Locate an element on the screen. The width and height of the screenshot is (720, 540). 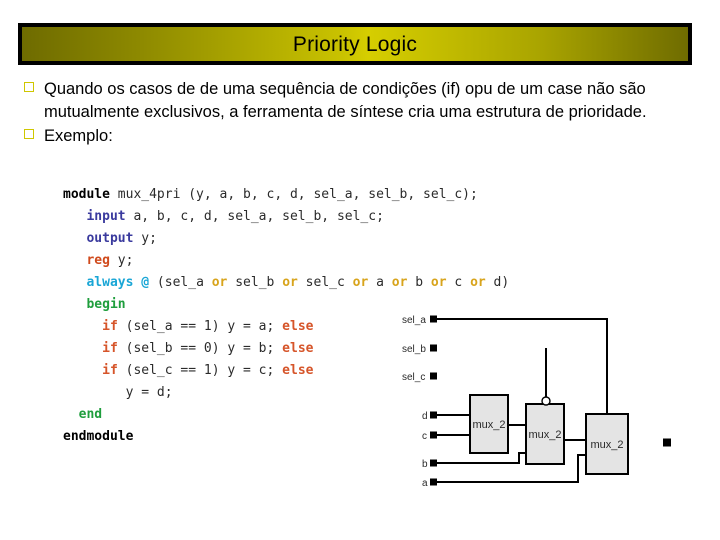
code-token: input is located at coordinates (106, 216).